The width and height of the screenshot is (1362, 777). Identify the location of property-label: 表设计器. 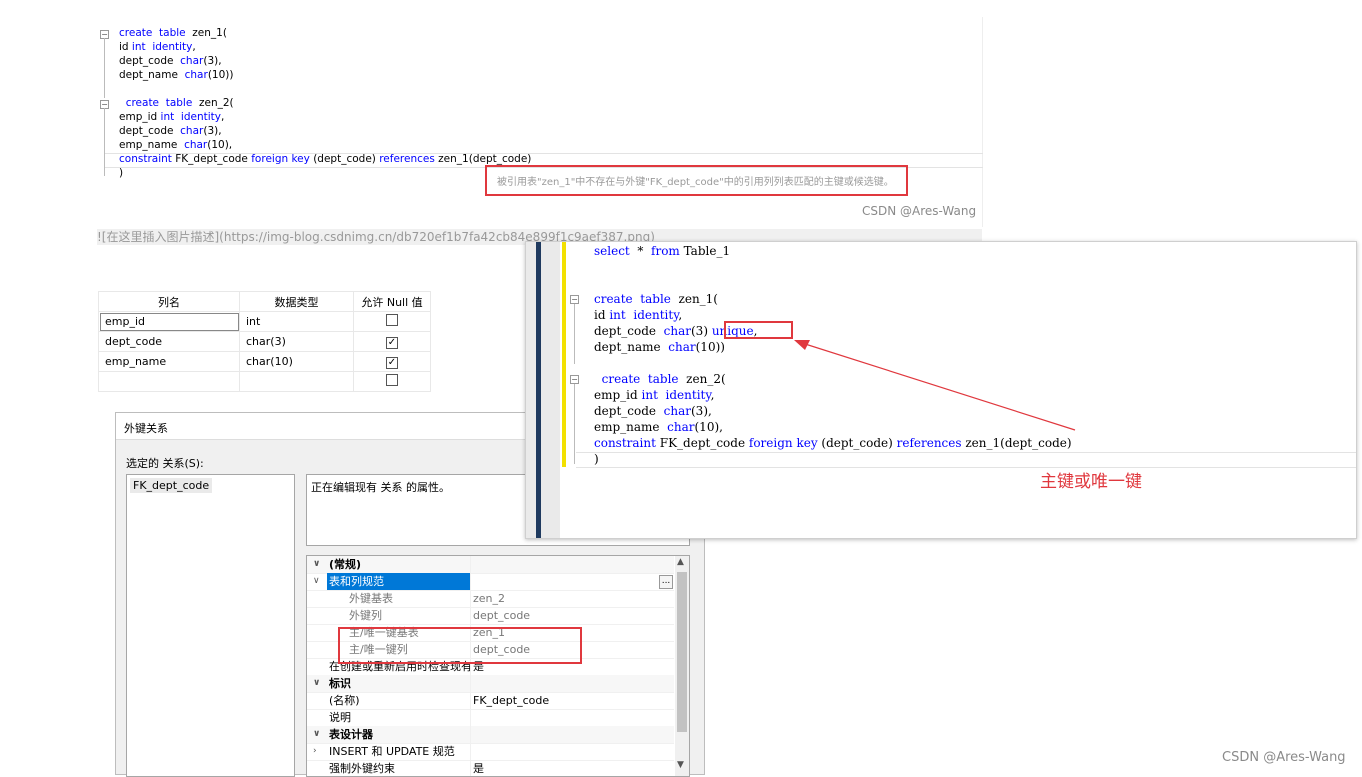
(351, 734).